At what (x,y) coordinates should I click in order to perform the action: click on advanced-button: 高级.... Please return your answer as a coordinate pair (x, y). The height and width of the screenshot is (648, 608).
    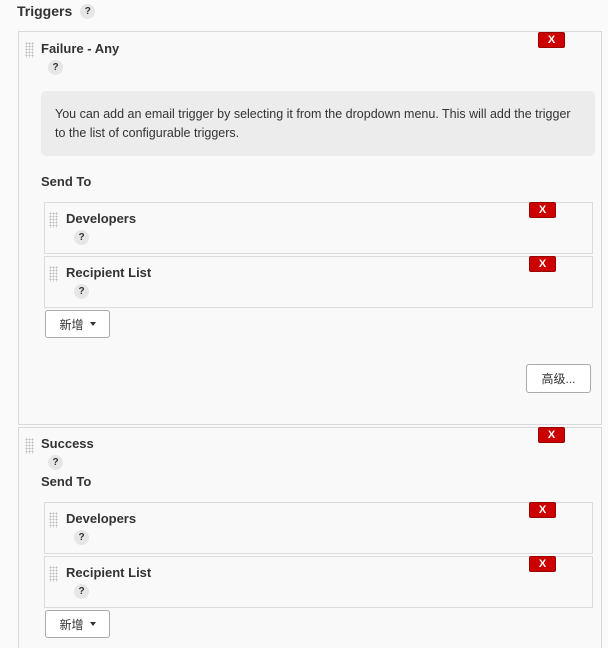
    Looking at the image, I should click on (558, 378).